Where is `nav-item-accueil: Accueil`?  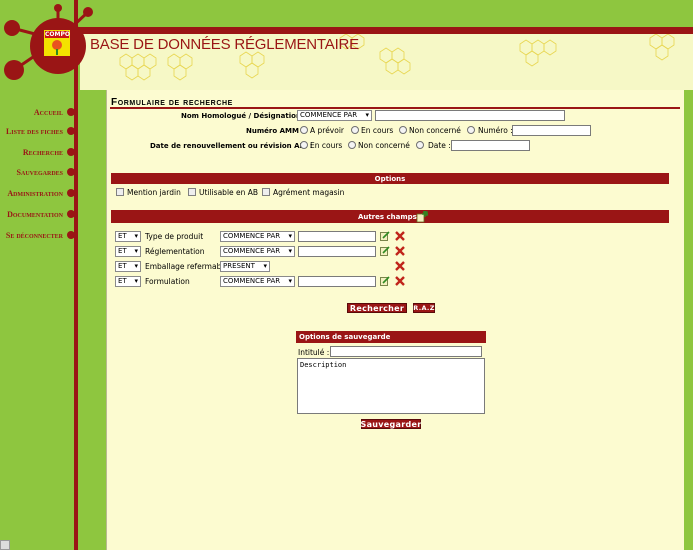
nav-item-accueil: Accueil is located at coordinates (54, 112).